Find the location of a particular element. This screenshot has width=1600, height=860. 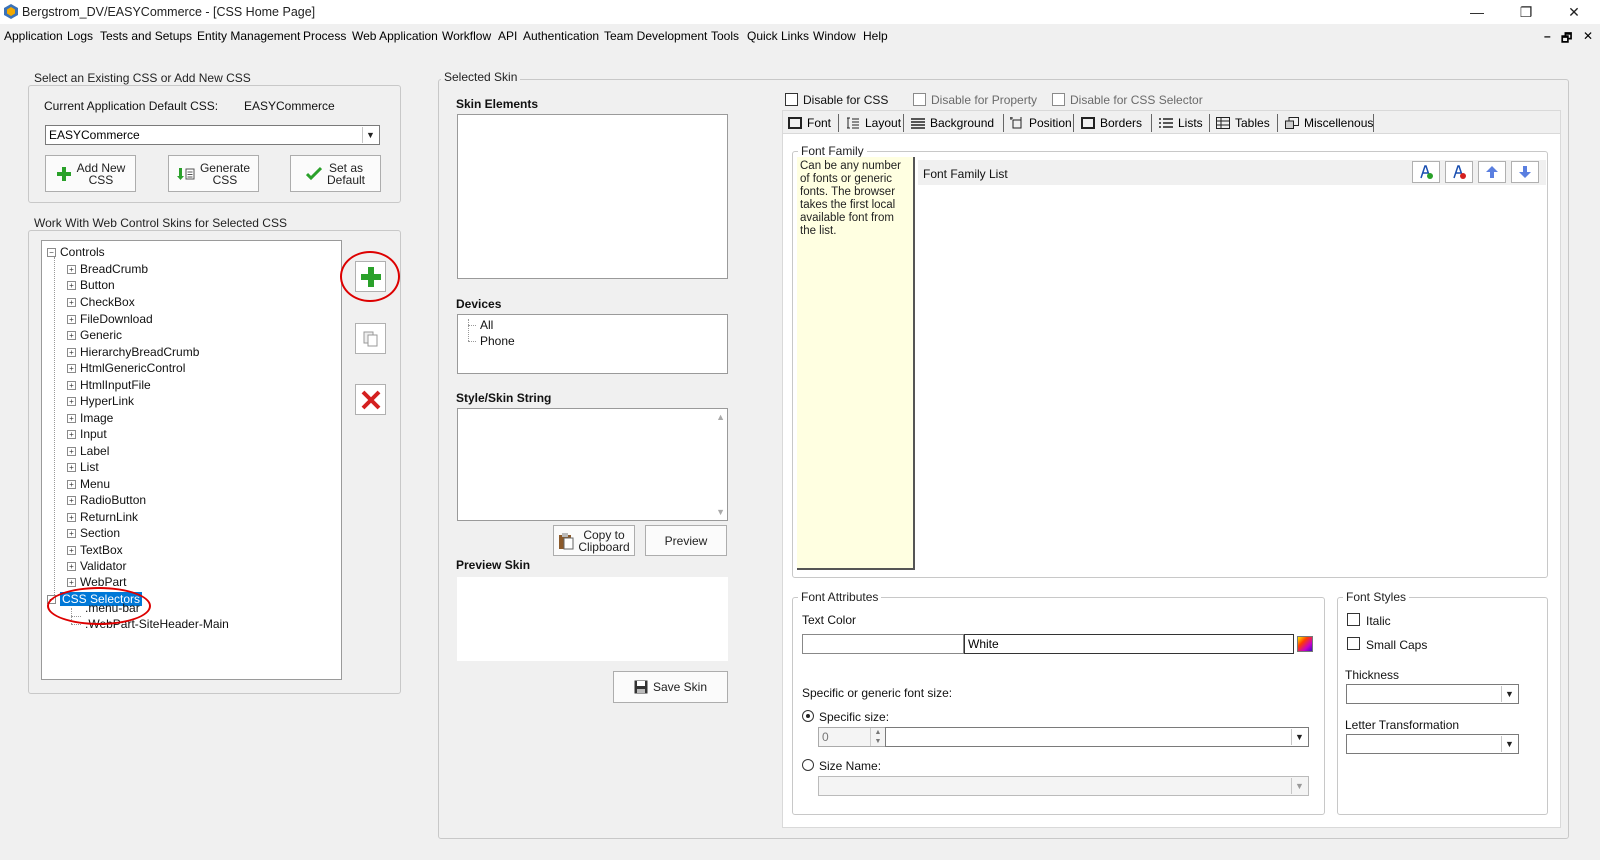

tab-tables: Tables is located at coordinates (1243, 123).